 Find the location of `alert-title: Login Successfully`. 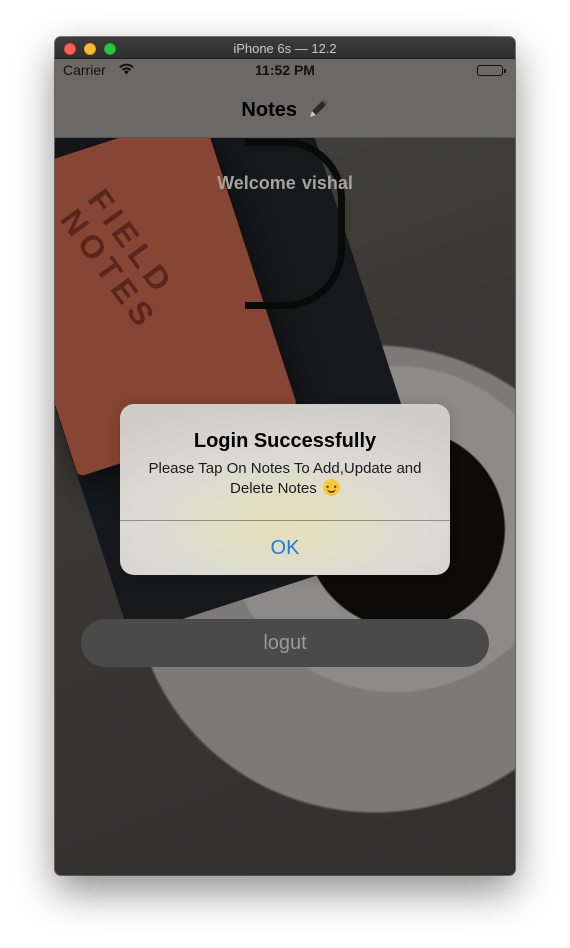

alert-title: Login Successfully is located at coordinates (285, 441).